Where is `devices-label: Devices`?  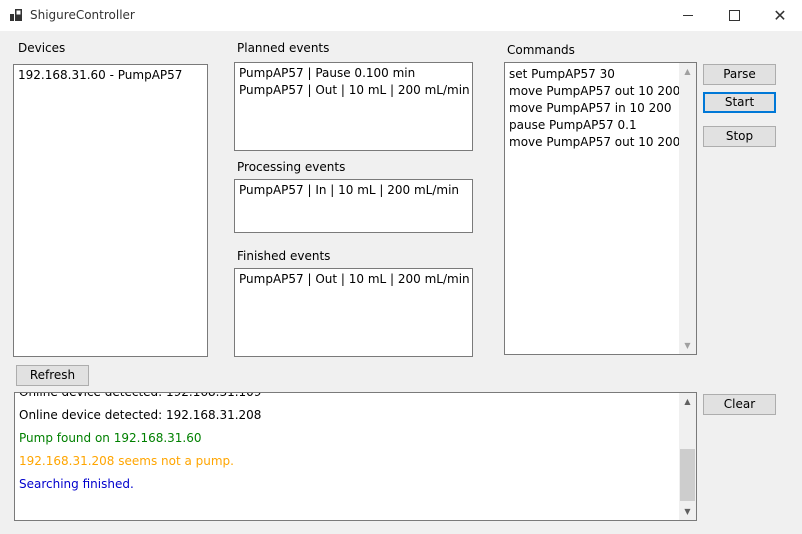
devices-label: Devices is located at coordinates (42, 48).